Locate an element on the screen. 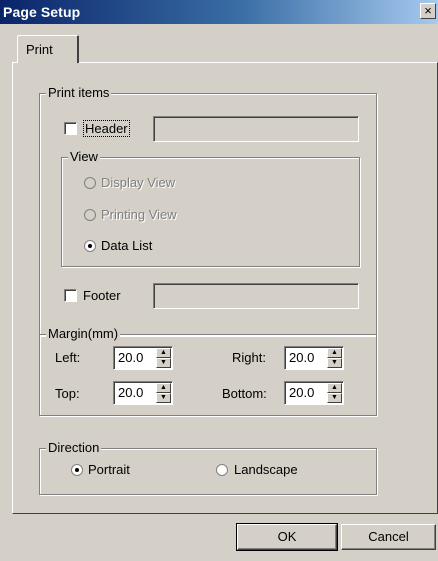 This screenshot has width=438, height=561. data-list-radio is located at coordinates (90, 246).